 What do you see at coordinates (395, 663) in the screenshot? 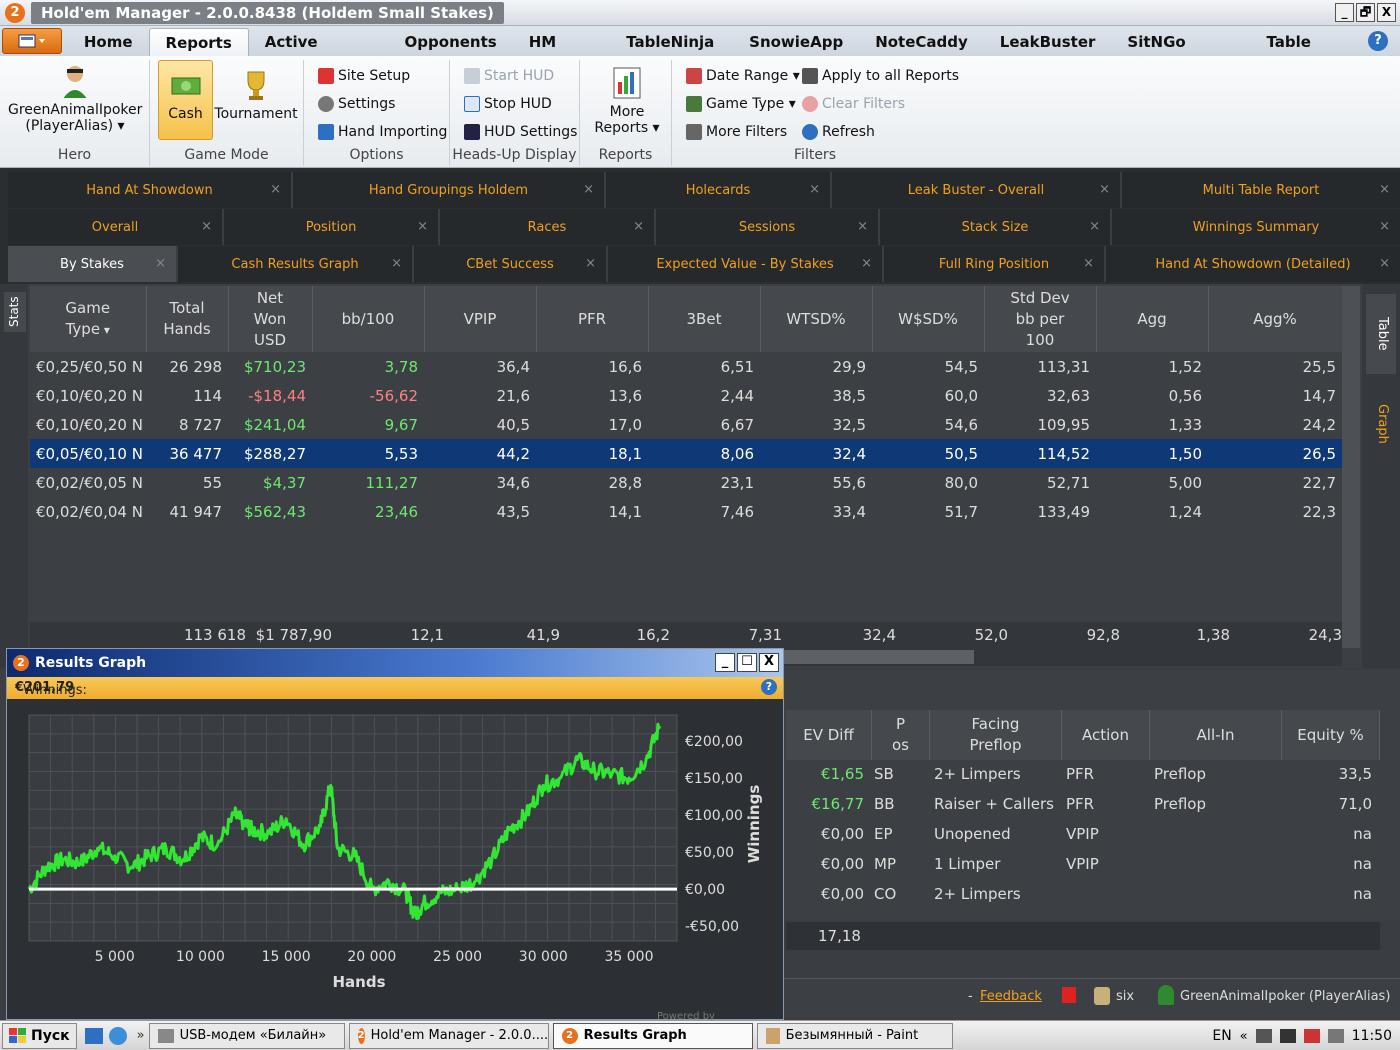
I see `graph-window-titlebar: 2 Results Graph _ ☐ X` at bounding box center [395, 663].